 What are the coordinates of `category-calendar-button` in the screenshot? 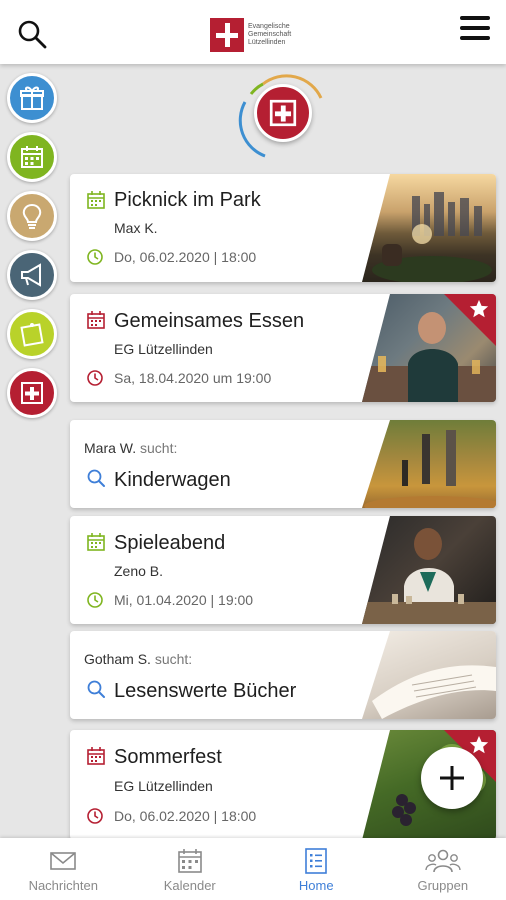 It's located at (32, 157).